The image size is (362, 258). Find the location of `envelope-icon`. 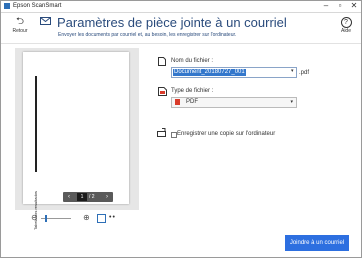

envelope-icon is located at coordinates (45, 21).